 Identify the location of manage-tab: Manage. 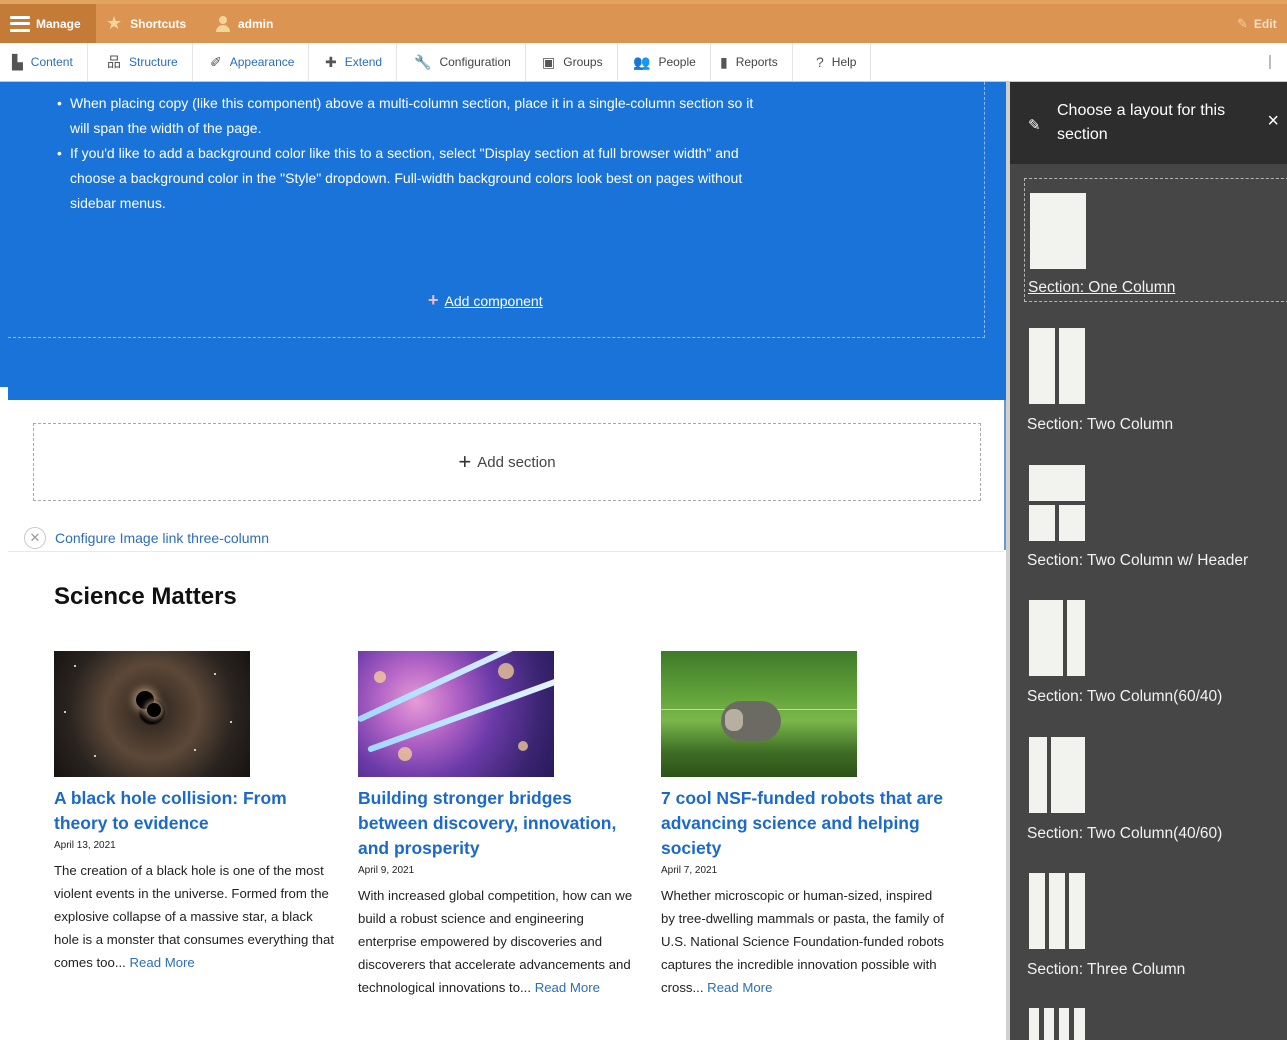
(48, 23).